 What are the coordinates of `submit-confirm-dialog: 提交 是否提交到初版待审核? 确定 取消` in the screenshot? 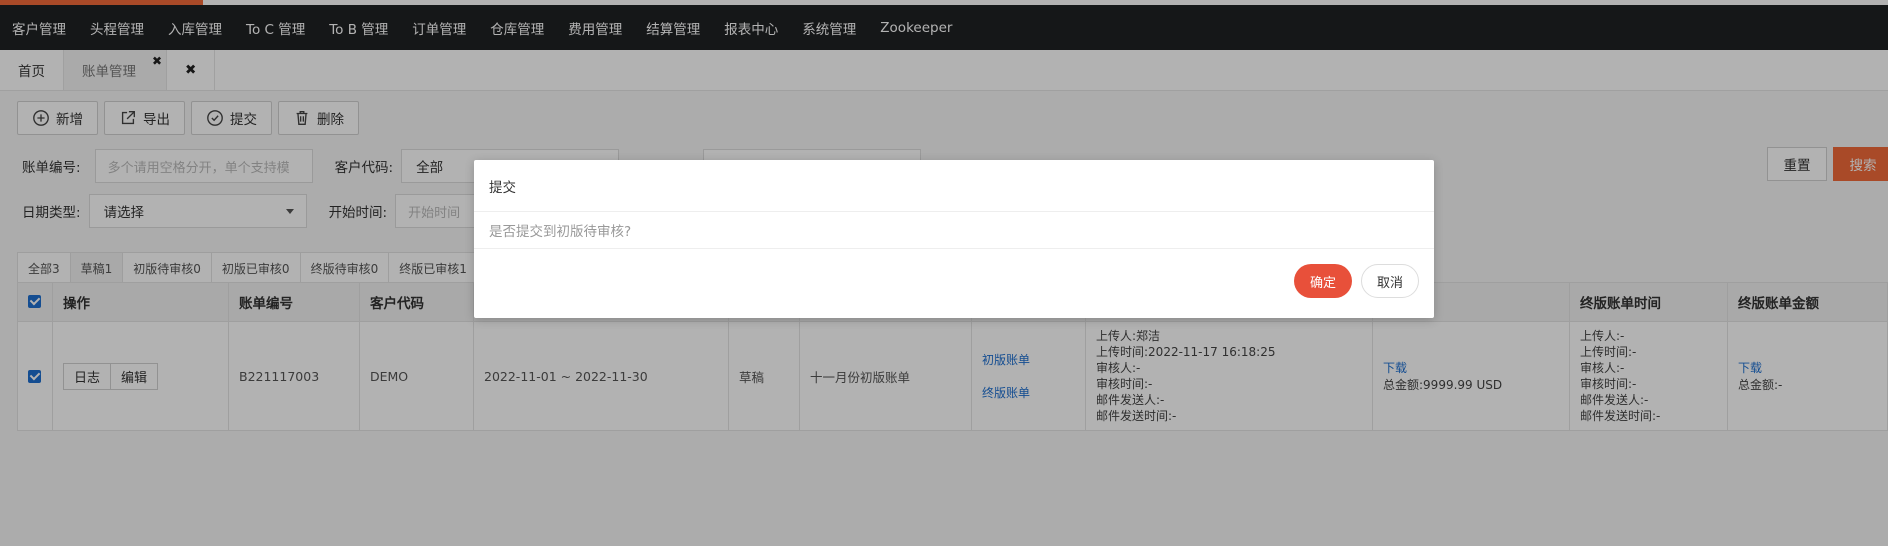 It's located at (954, 239).